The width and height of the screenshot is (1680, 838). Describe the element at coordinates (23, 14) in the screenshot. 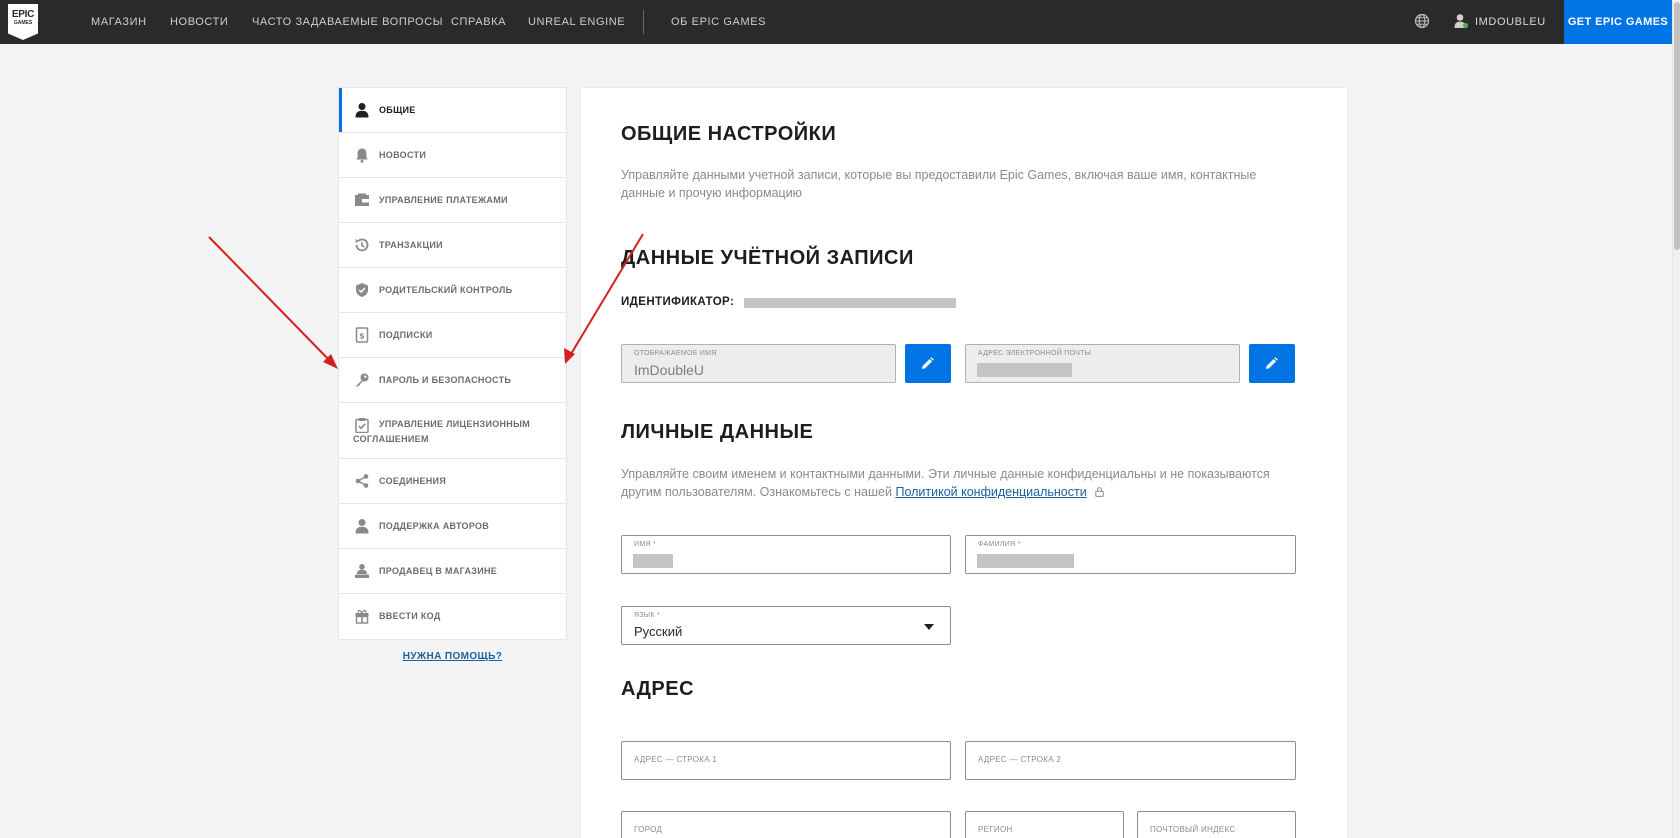

I see `logo-text-epic: EPIC` at that location.